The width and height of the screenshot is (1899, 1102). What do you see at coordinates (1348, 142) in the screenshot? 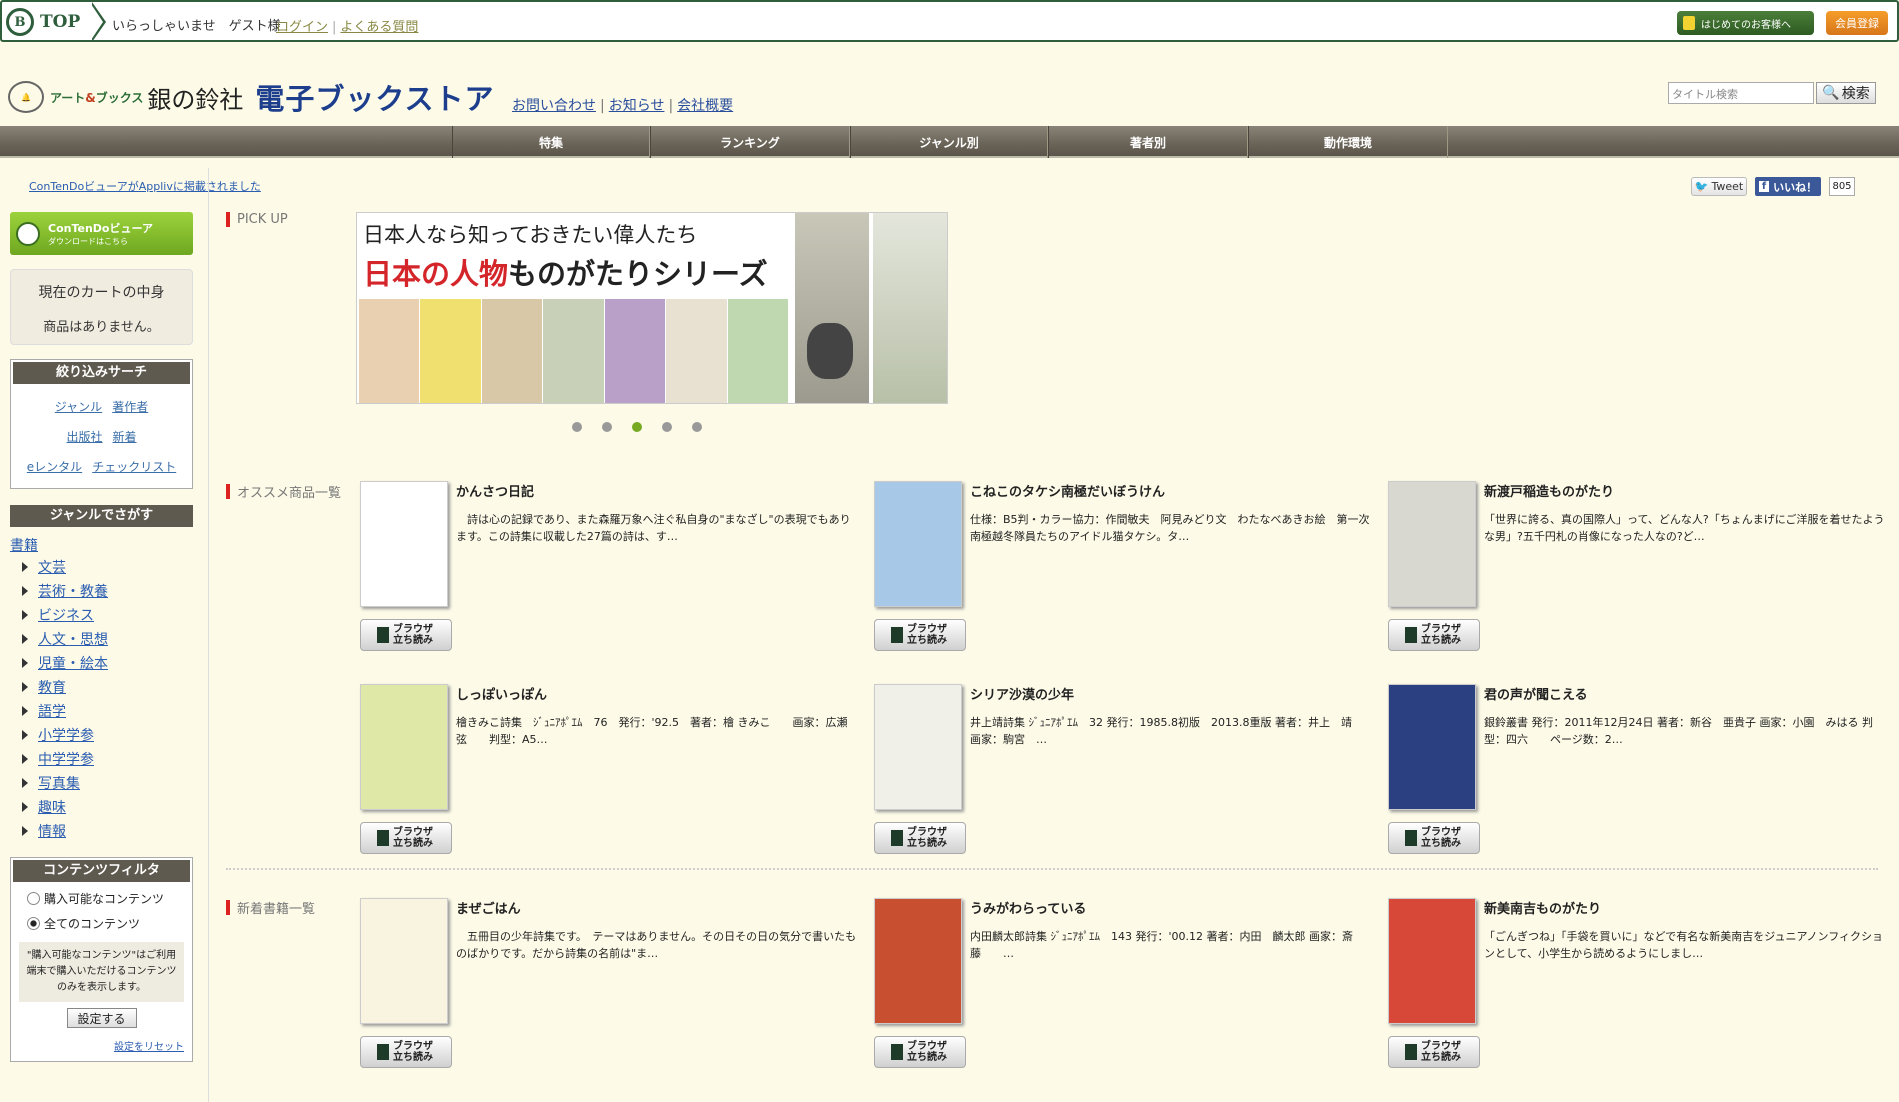
I see `nav-environment: 動作環境` at bounding box center [1348, 142].